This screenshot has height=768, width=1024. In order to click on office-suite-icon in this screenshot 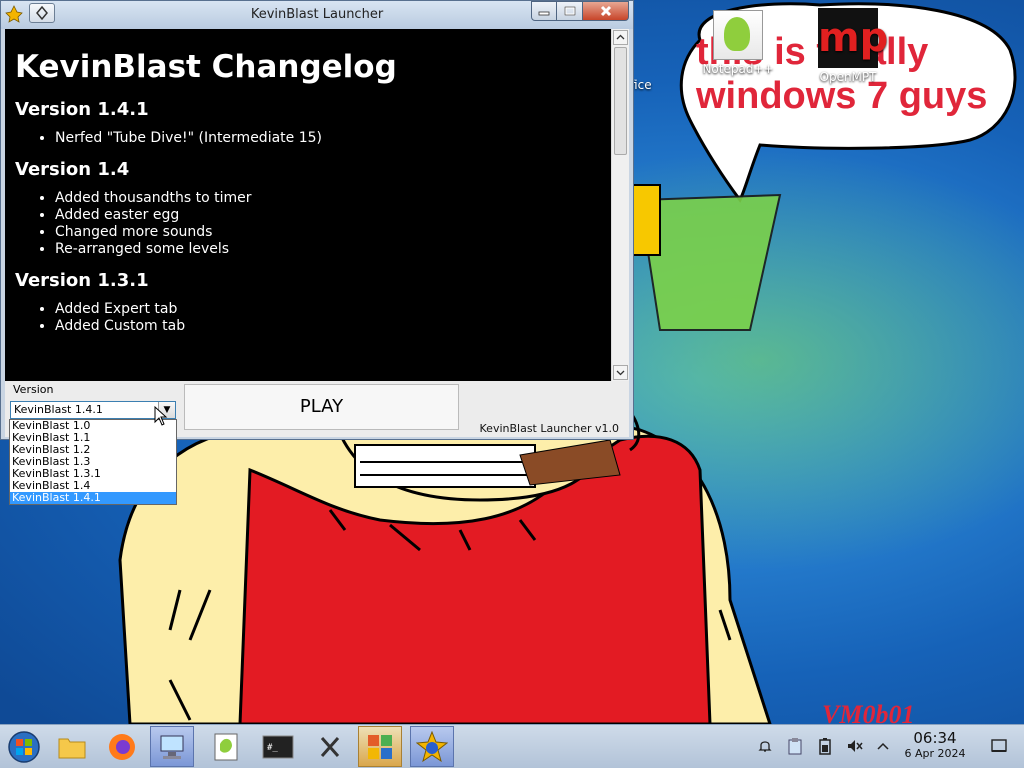, I will do `click(380, 746)`.